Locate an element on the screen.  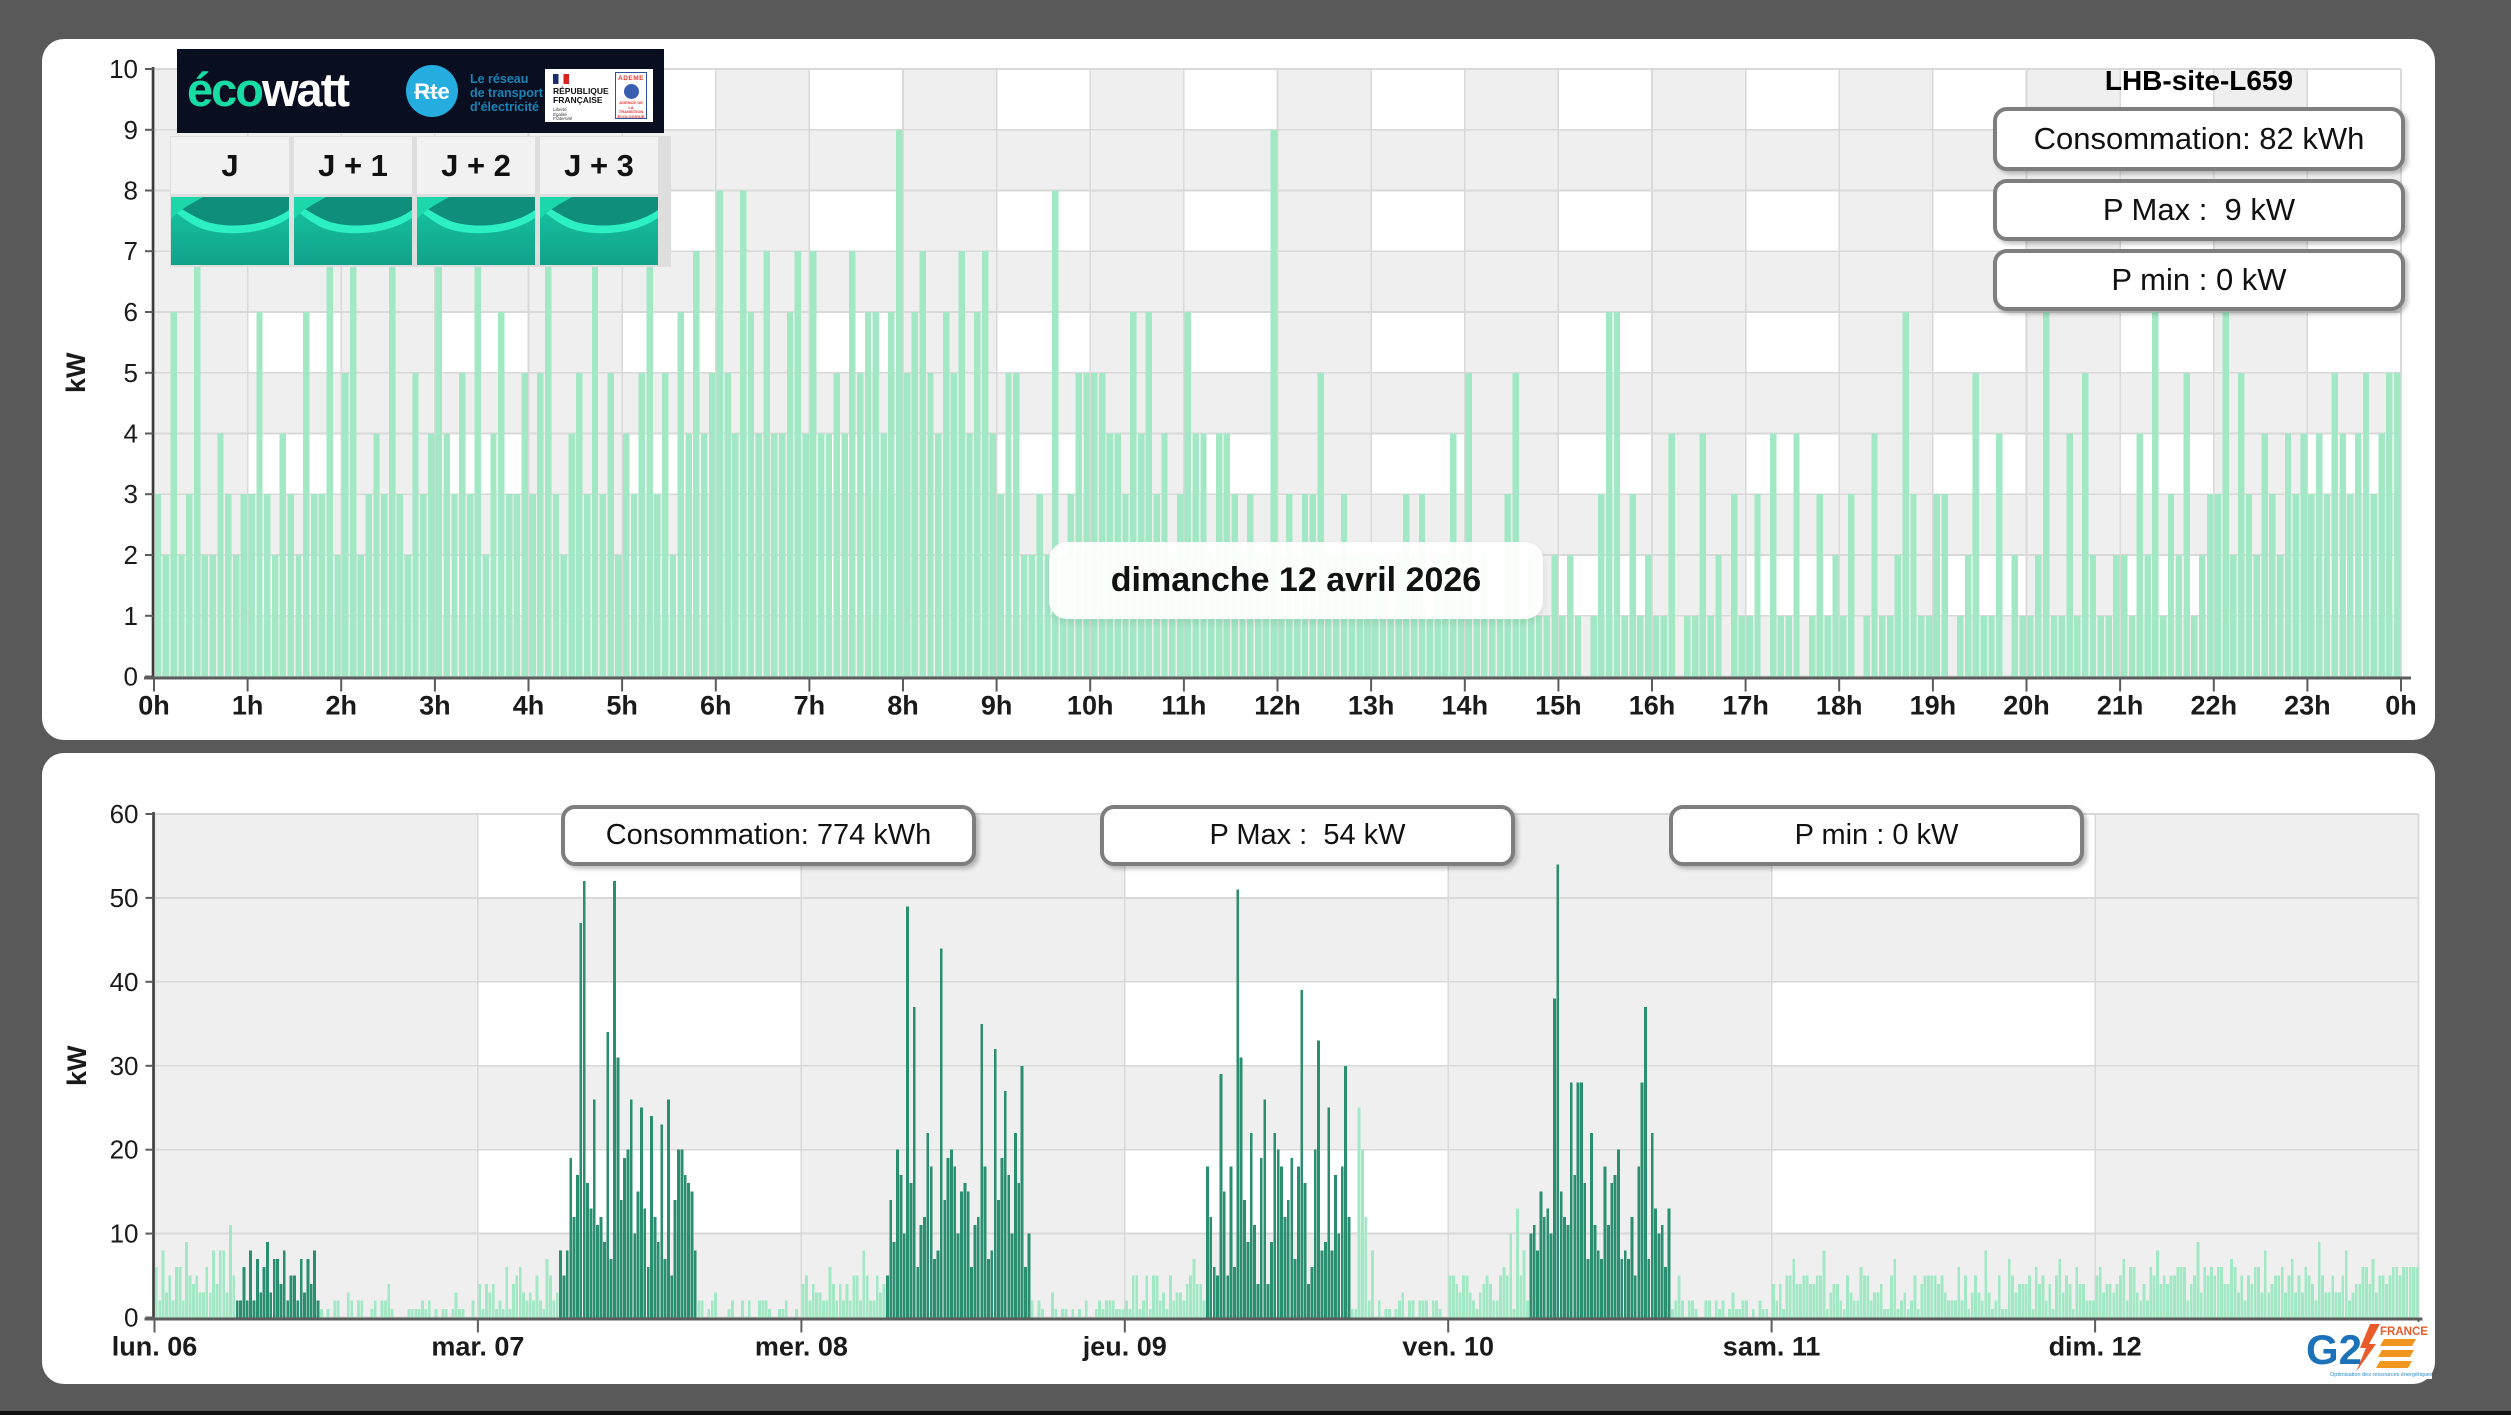
svg-text: mar. 07 is located at coordinates (477, 1347).